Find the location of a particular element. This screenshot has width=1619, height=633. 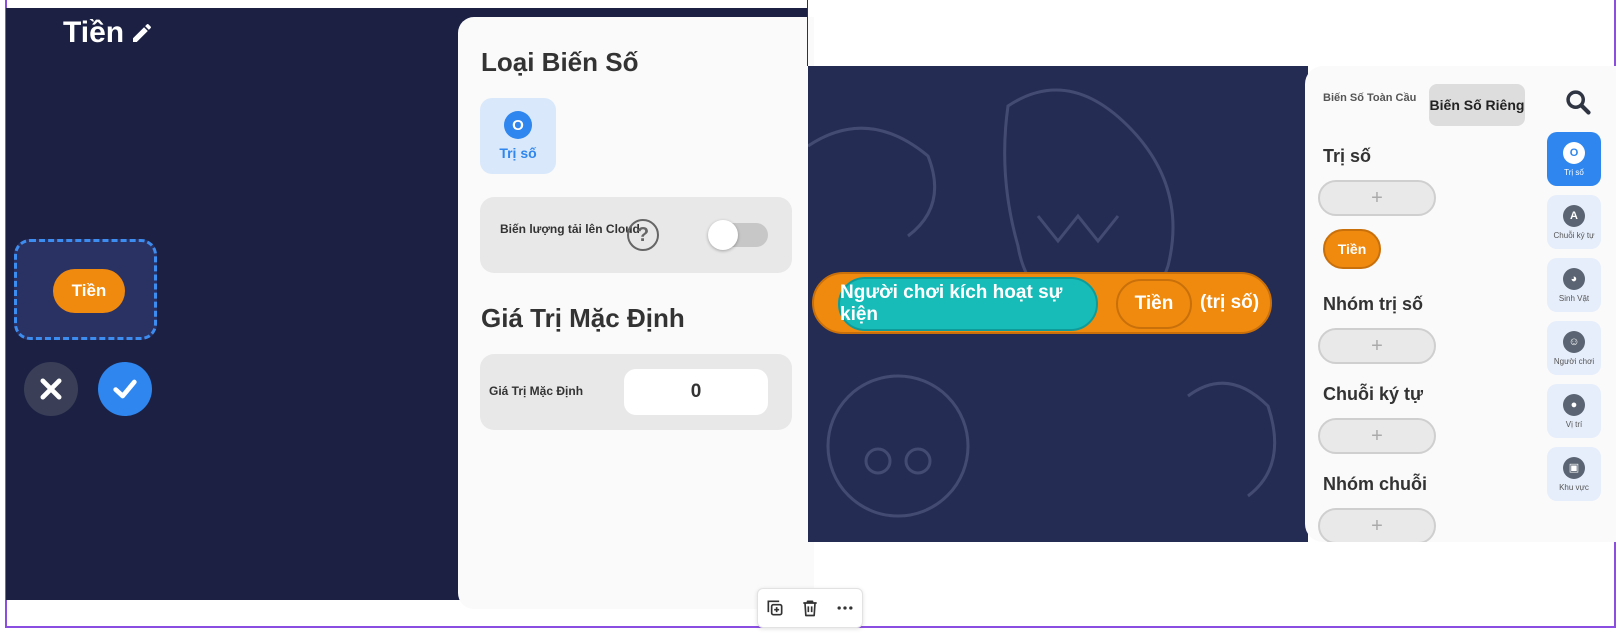

close-icon is located at coordinates (51, 389).